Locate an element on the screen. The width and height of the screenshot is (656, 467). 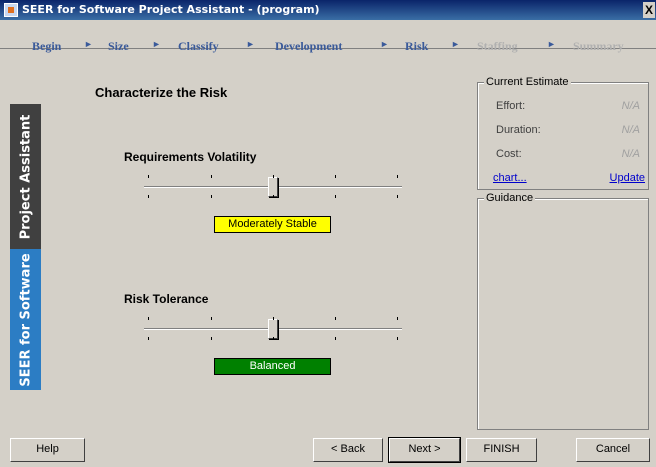
duration-value: N/A is located at coordinates (630, 130).